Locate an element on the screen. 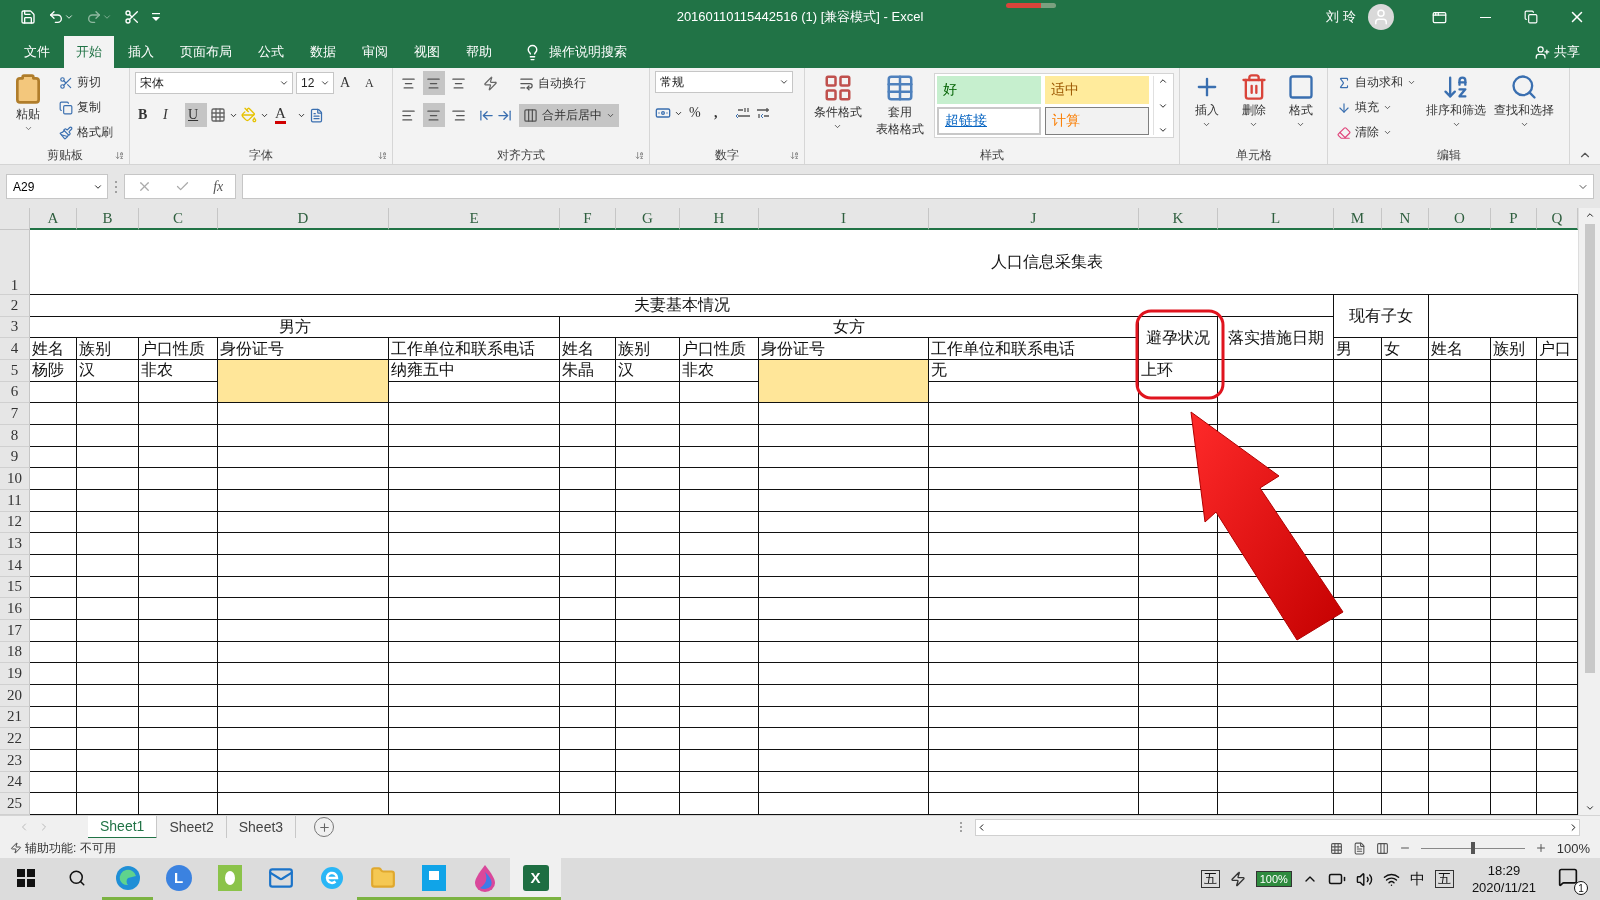 Image resolution: width=1600 pixels, height=900 pixels. column-header: B is located at coordinates (108, 219).